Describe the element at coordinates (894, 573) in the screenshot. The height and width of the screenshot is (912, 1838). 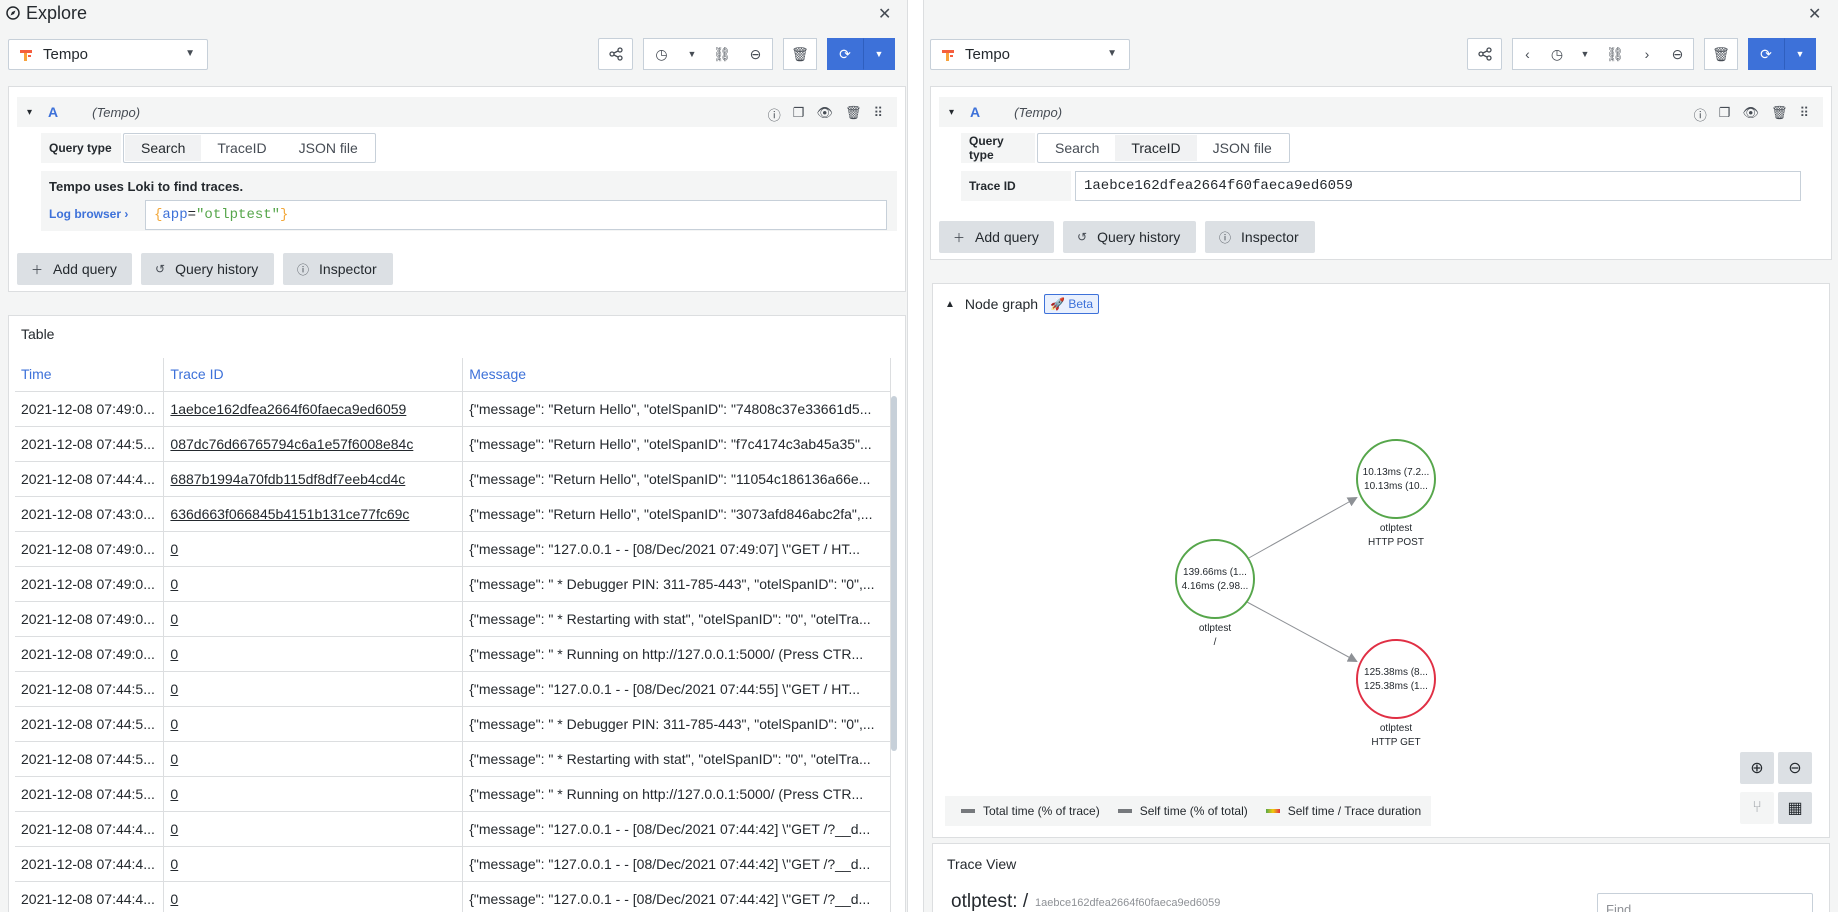
I see `table-scrollbar` at that location.